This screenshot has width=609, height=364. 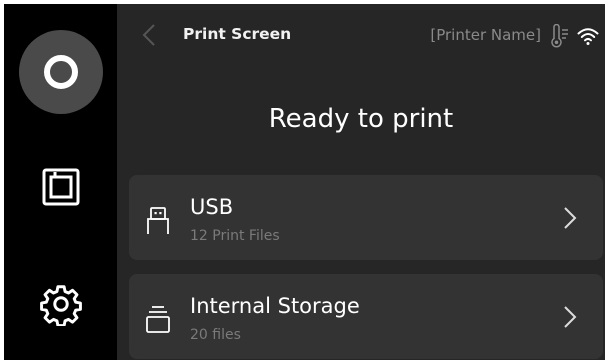 What do you see at coordinates (215, 335) in the screenshot?
I see `source-subtitle: 20 files` at bounding box center [215, 335].